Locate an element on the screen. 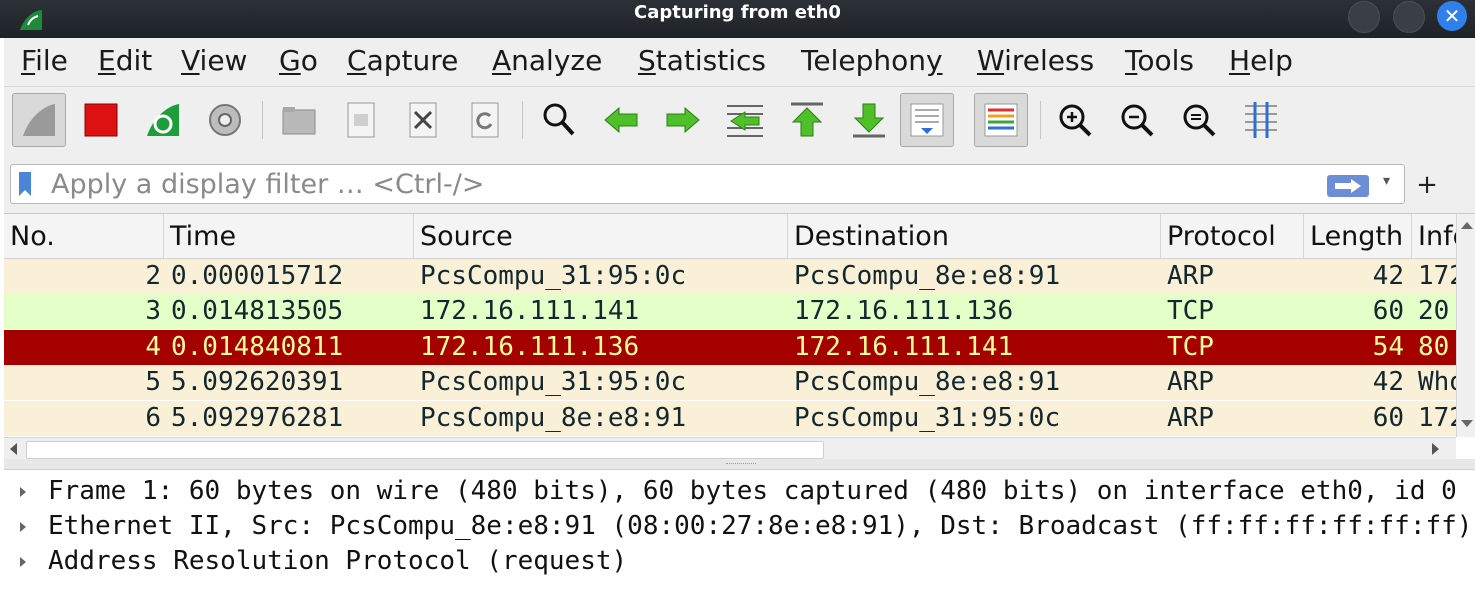  scroll-right-icon is located at coordinates (1435, 449).